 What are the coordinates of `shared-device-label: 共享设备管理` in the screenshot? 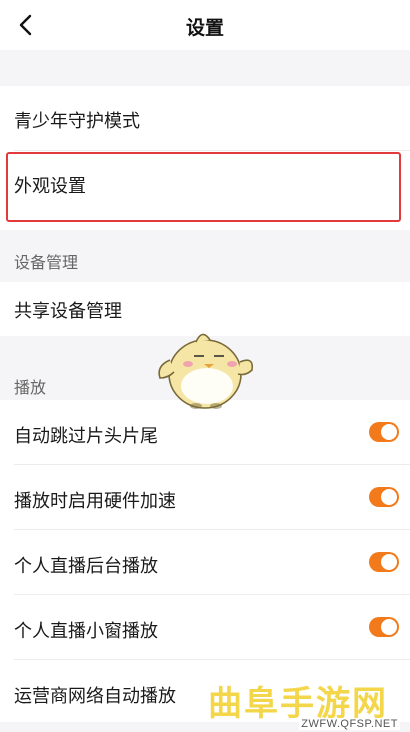 It's located at (68, 311).